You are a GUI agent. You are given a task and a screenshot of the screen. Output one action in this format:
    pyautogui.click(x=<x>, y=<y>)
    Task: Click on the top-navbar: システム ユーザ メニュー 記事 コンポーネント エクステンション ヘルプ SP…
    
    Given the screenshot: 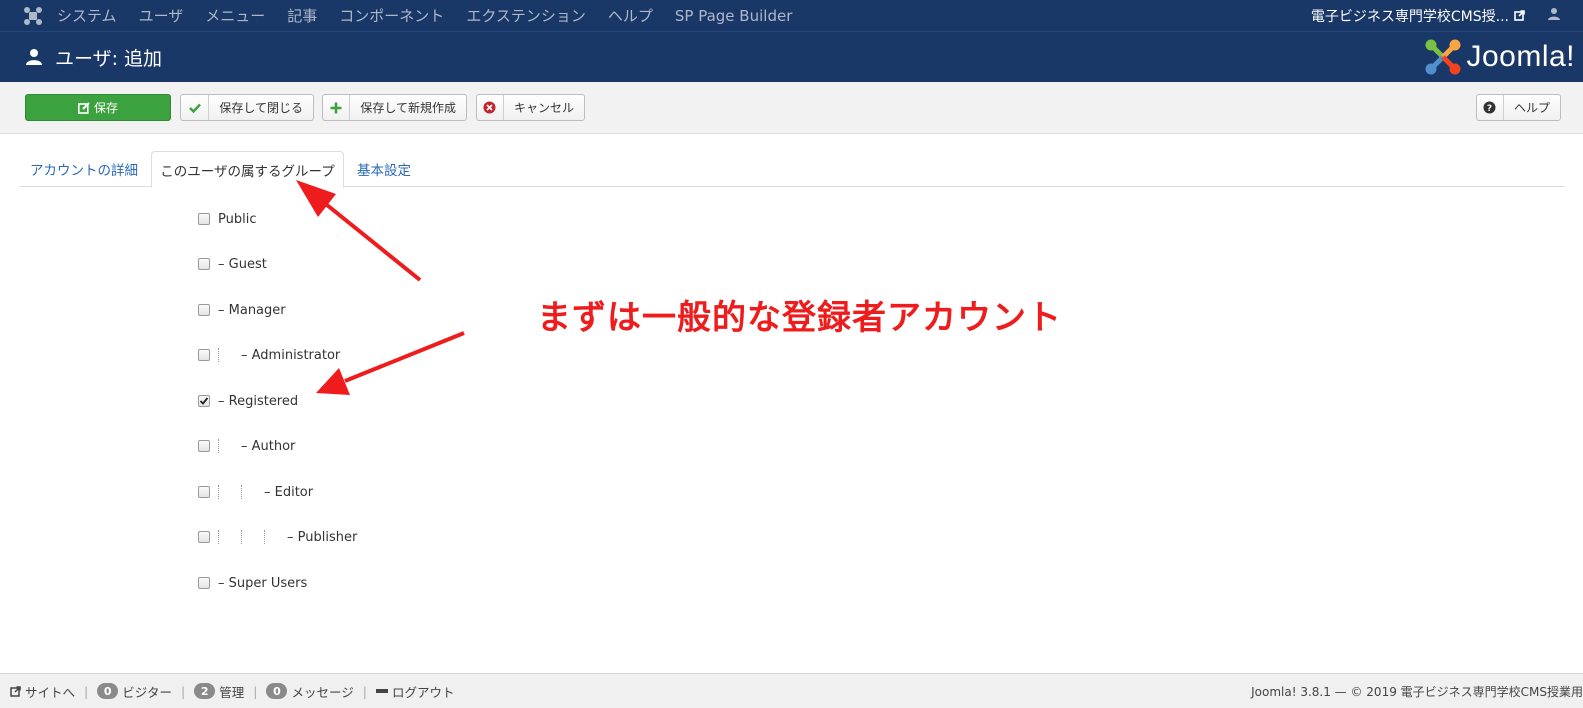 What is the action you would take?
    pyautogui.click(x=791, y=15)
    